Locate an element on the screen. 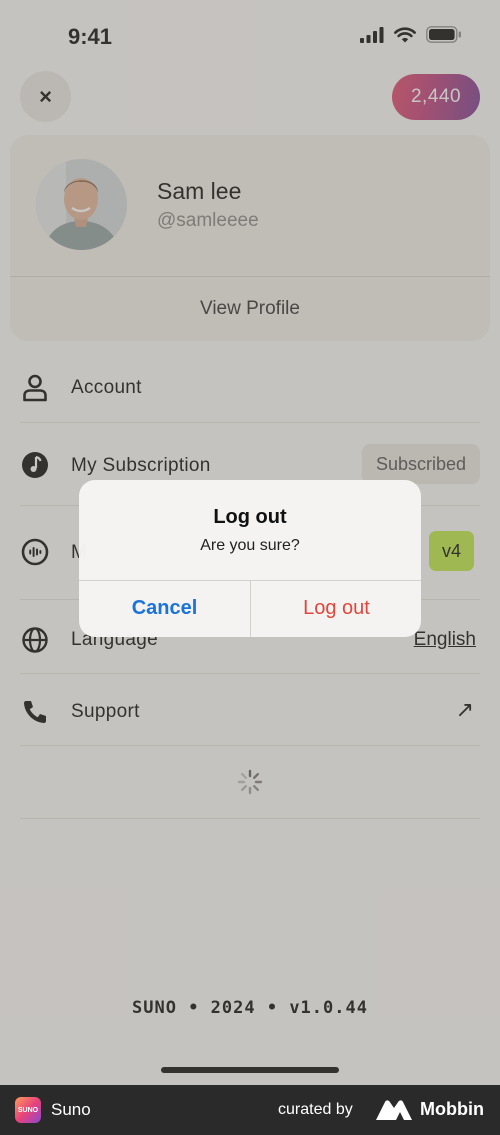 The width and height of the screenshot is (500, 1135). dialog-message: Are you sure? is located at coordinates (250, 545).